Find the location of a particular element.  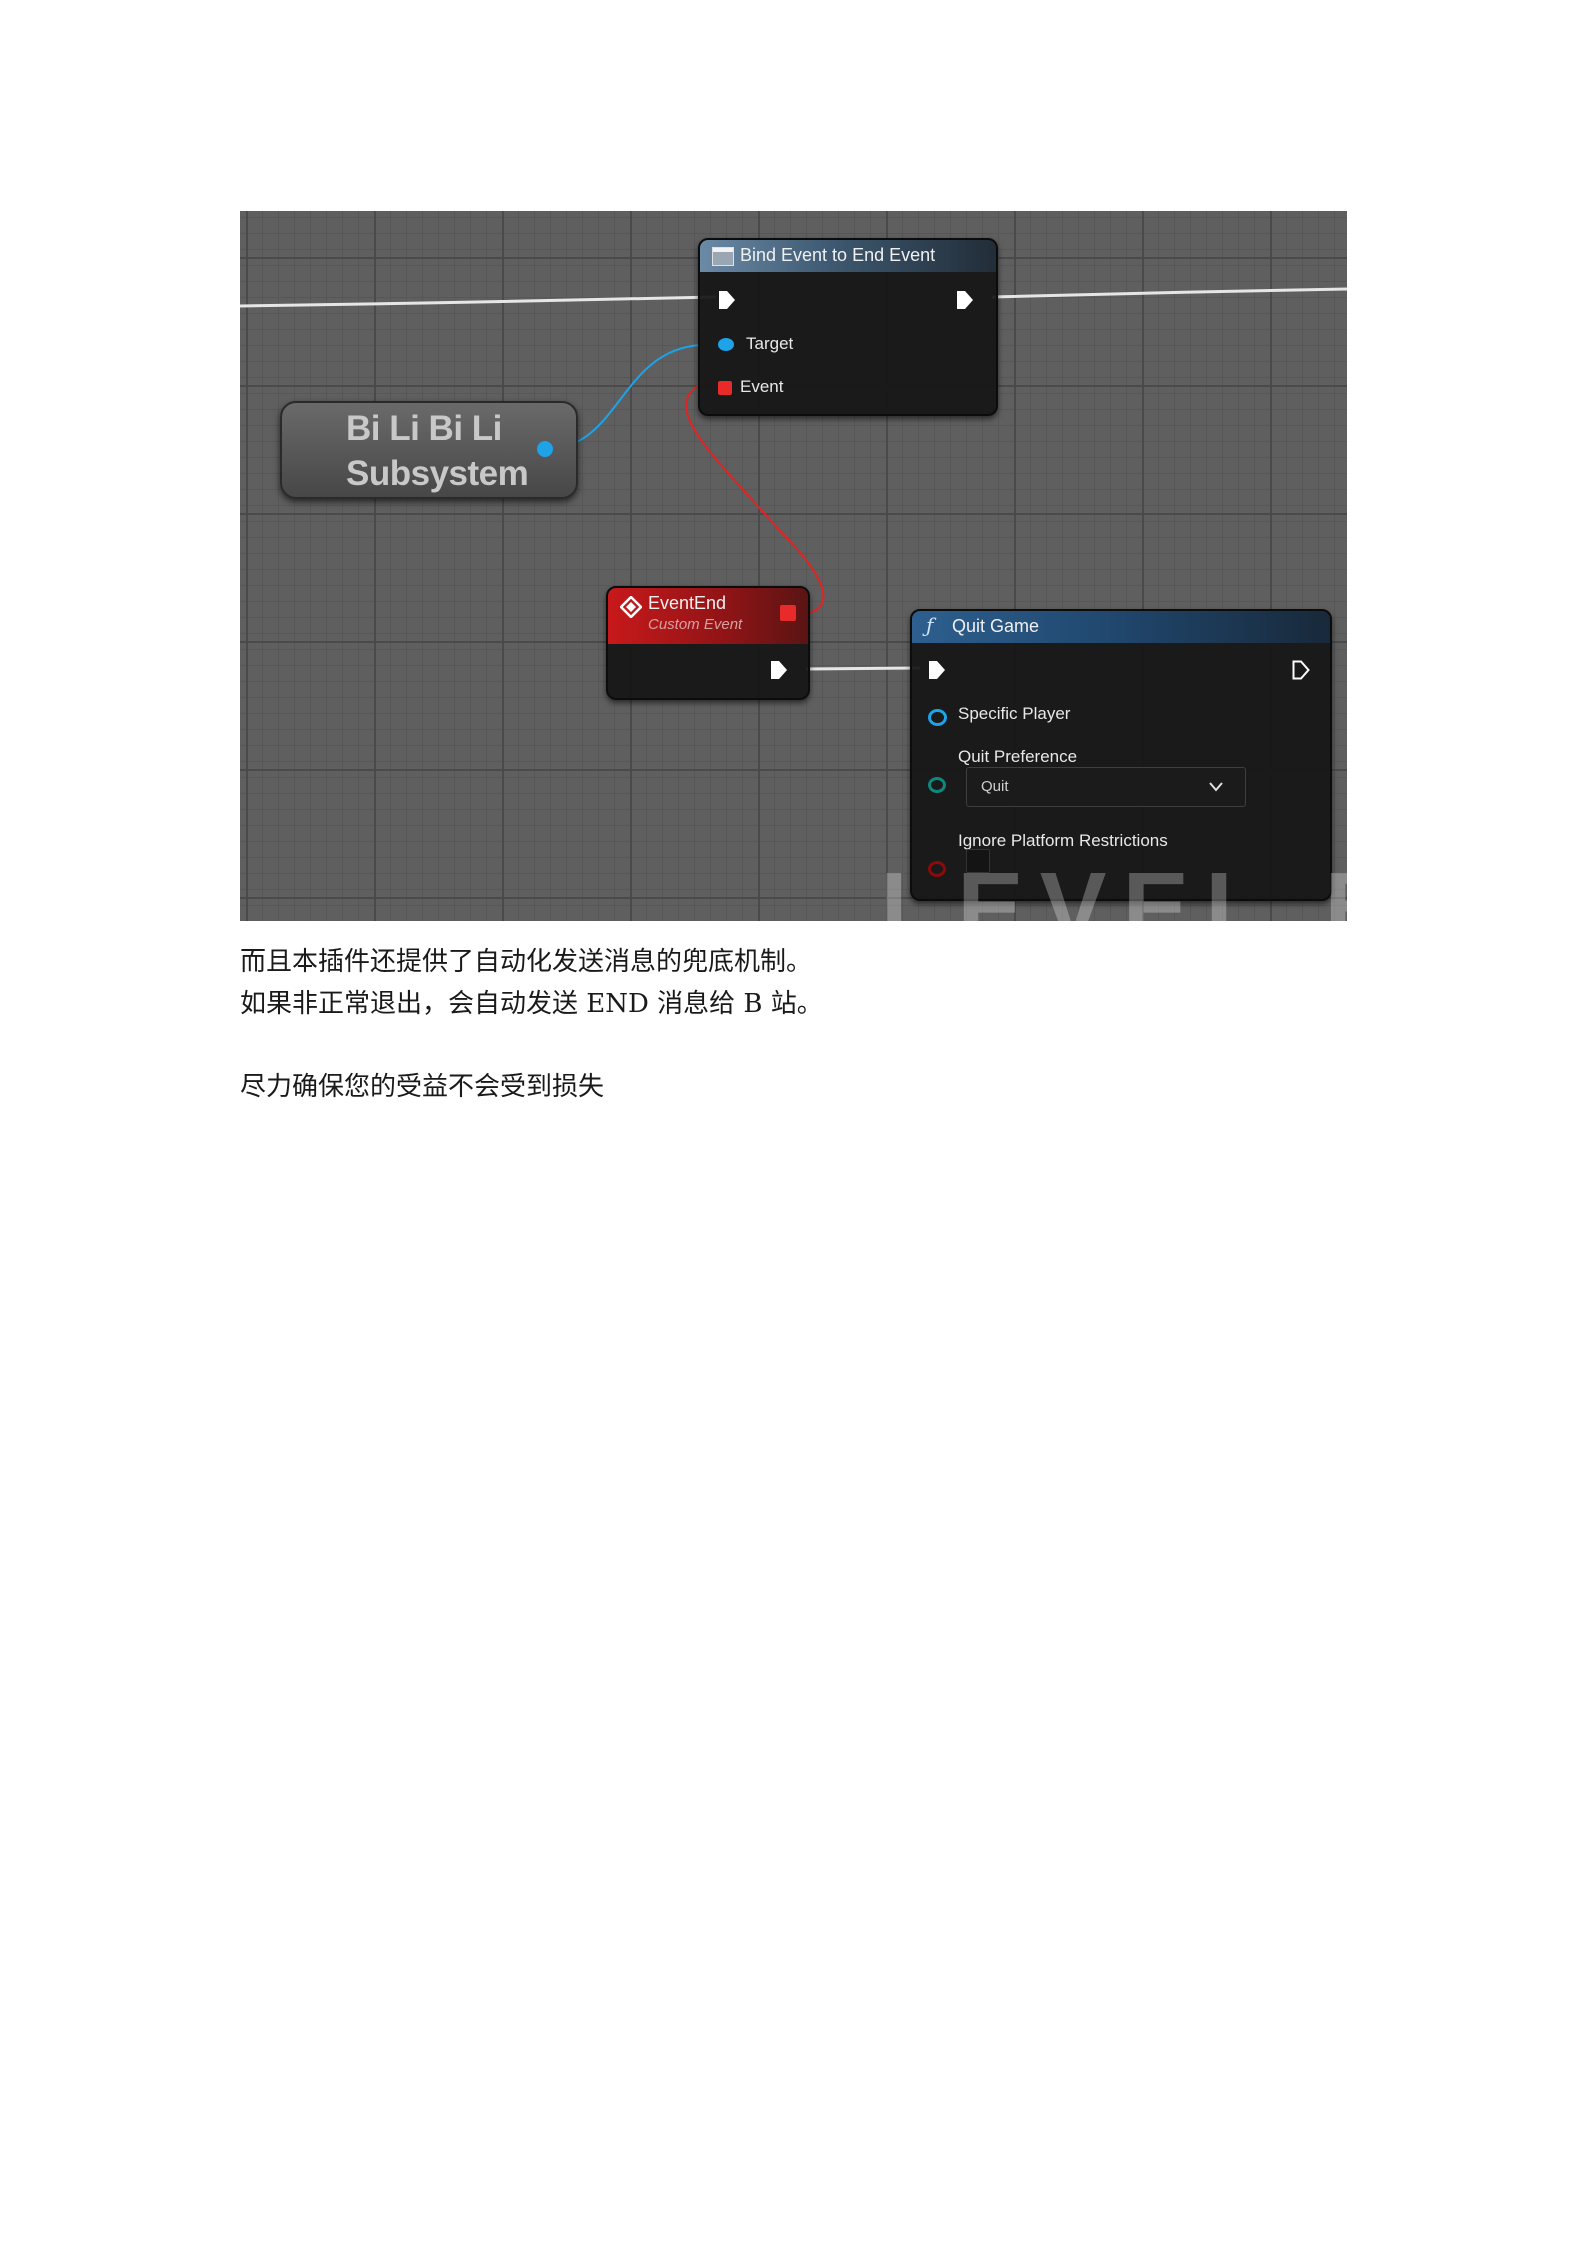

custom-event-node: EventEnd Custom Event is located at coordinates (708, 643).